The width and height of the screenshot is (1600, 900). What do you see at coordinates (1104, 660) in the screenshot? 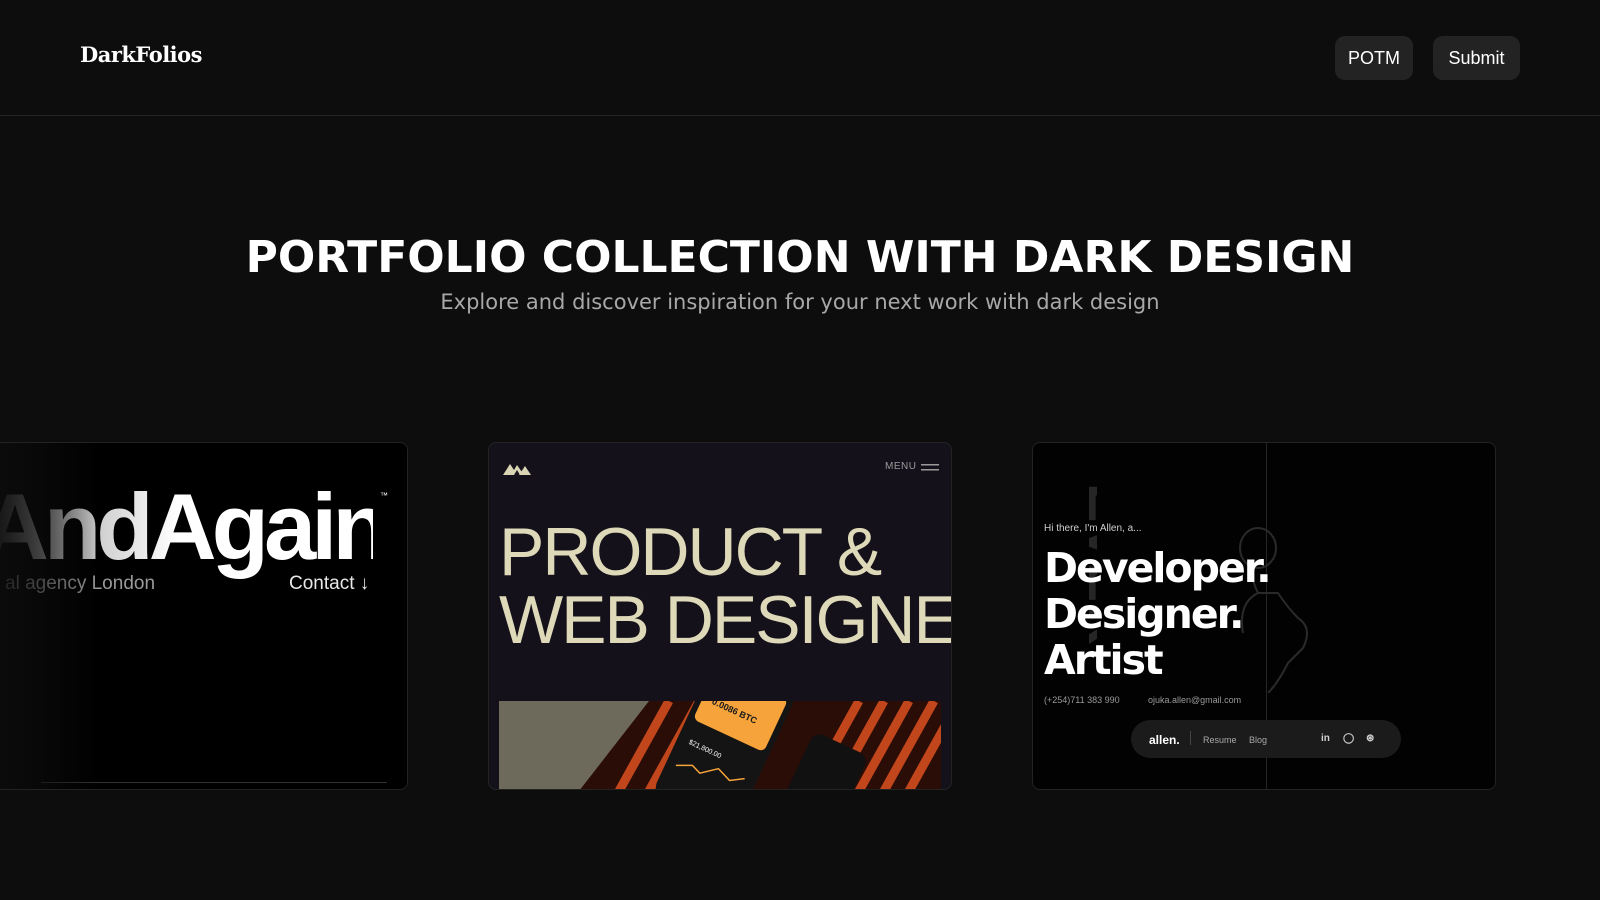
I see `headline-artist: Artist` at bounding box center [1104, 660].